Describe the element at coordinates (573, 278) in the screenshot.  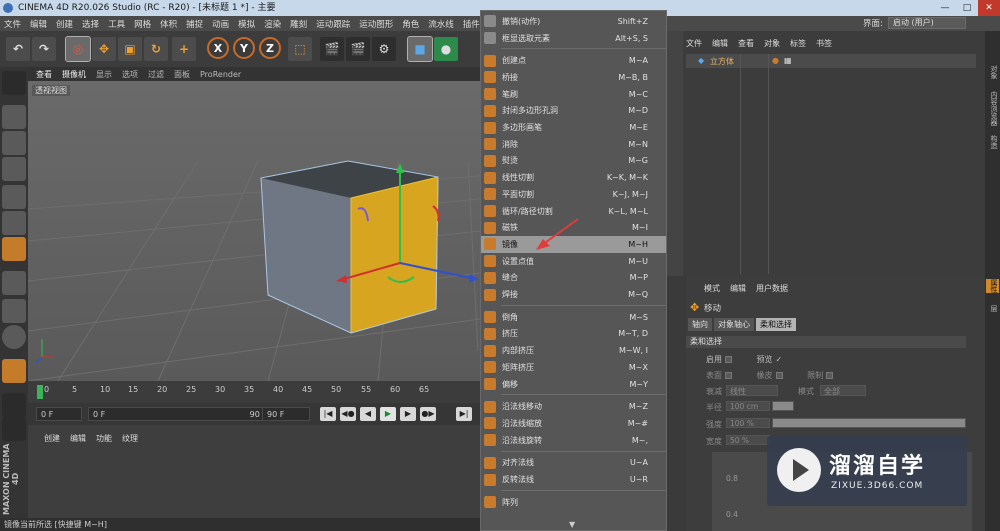
I see `menu-item: 缝合 M~P` at that location.